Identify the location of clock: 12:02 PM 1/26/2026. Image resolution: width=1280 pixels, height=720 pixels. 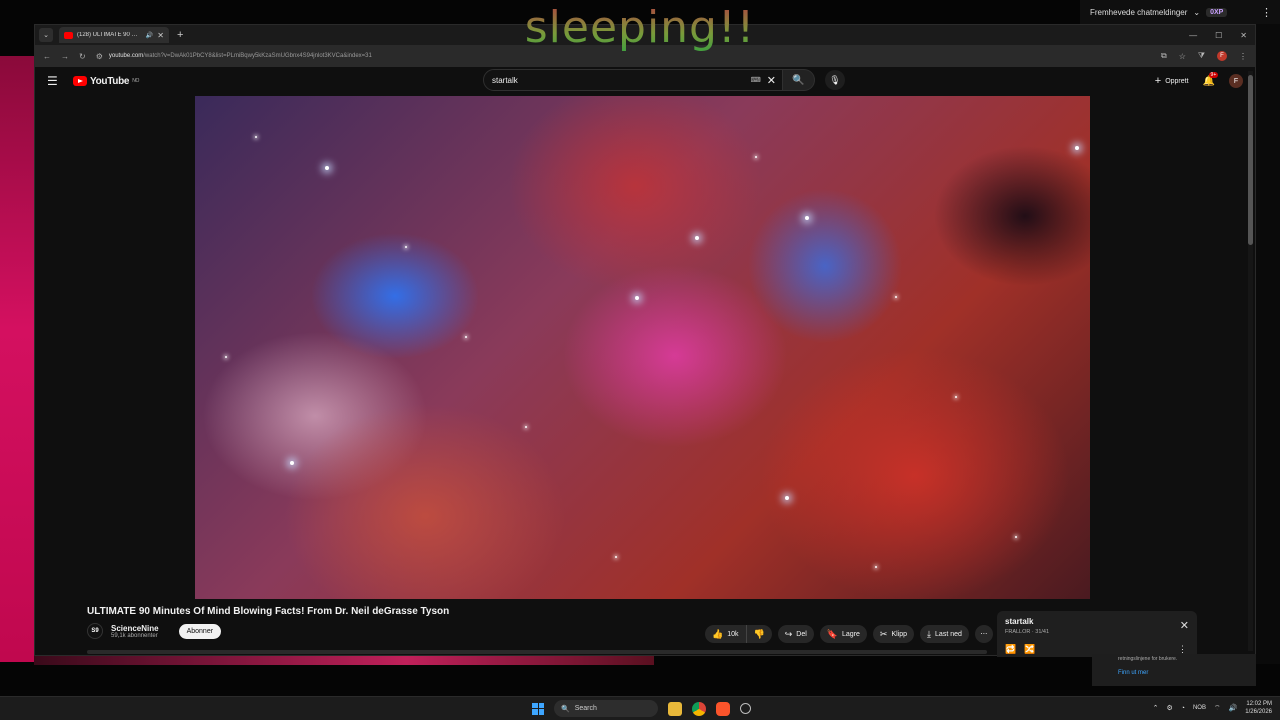
(1258, 708).